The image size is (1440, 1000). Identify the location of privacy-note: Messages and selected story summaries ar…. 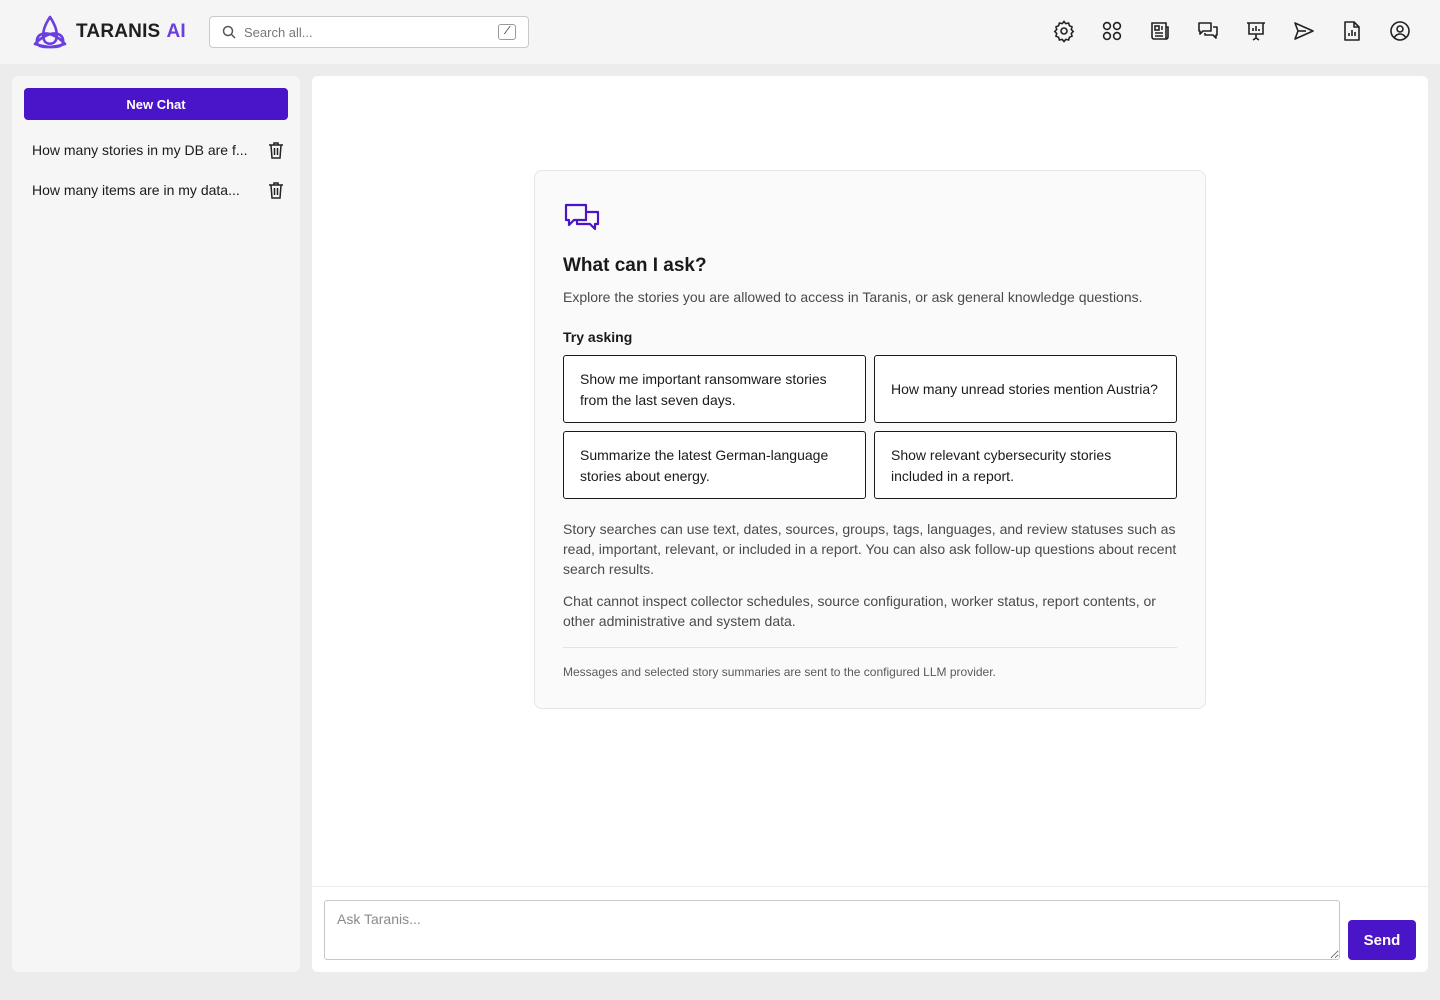
(779, 672).